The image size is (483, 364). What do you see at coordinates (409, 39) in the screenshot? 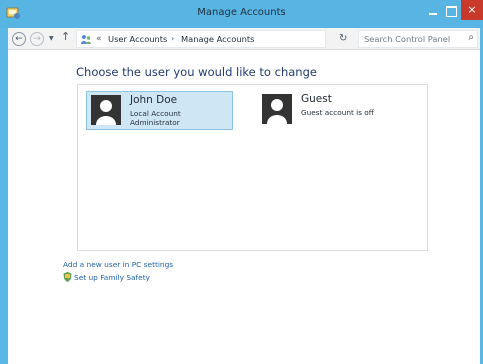
I see `search-input` at bounding box center [409, 39].